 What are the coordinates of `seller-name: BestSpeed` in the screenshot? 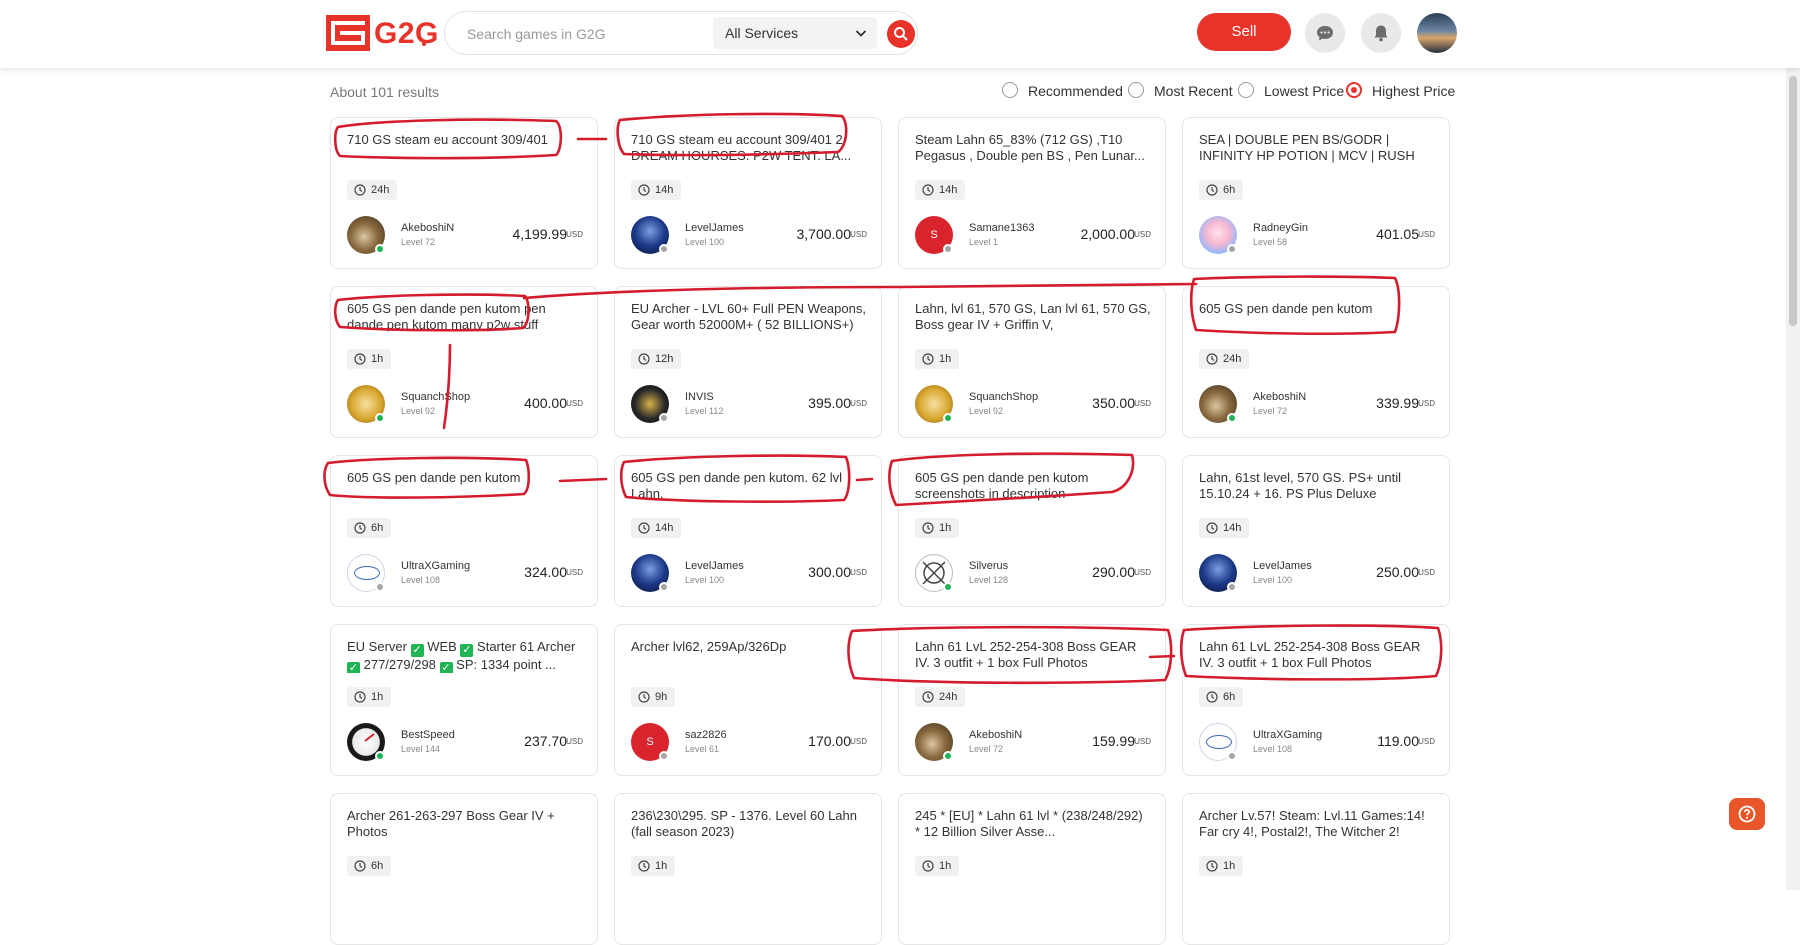 It's located at (428, 735).